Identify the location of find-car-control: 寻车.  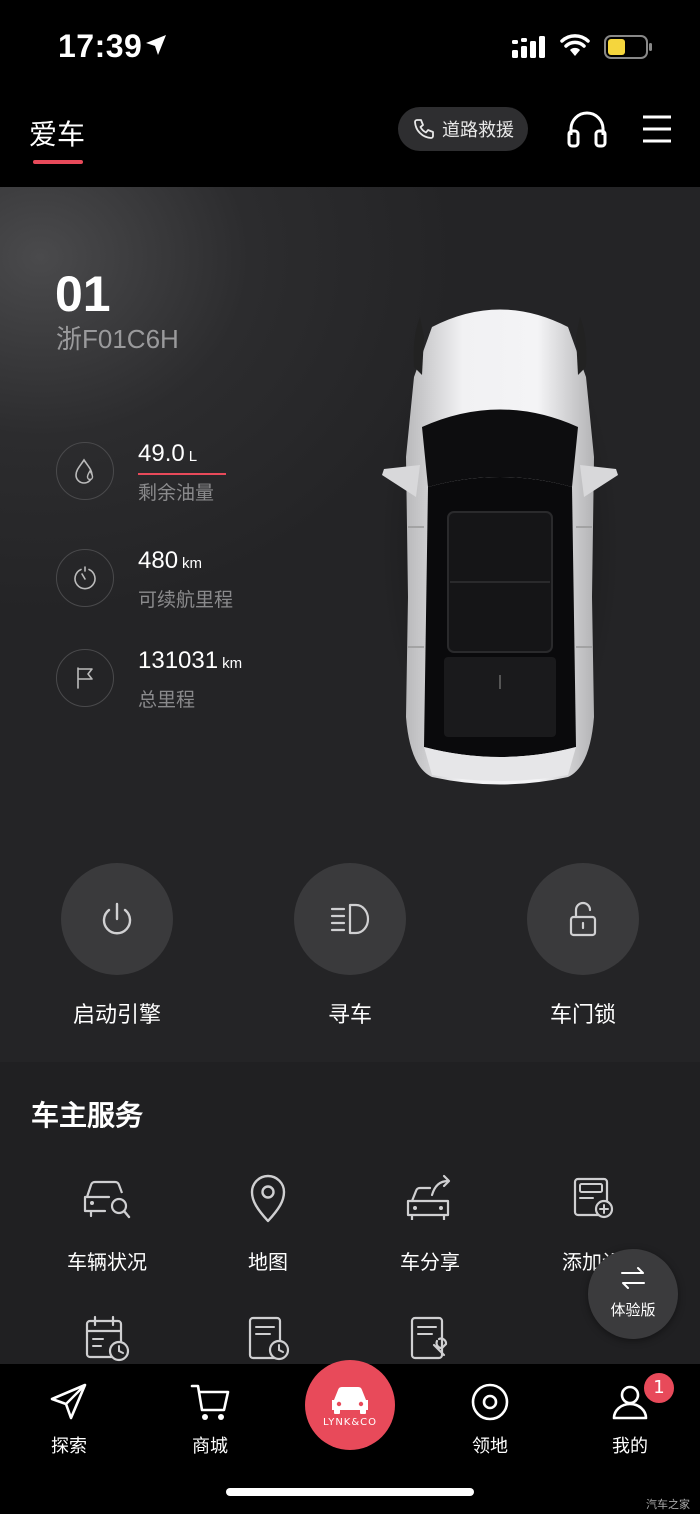
(350, 946).